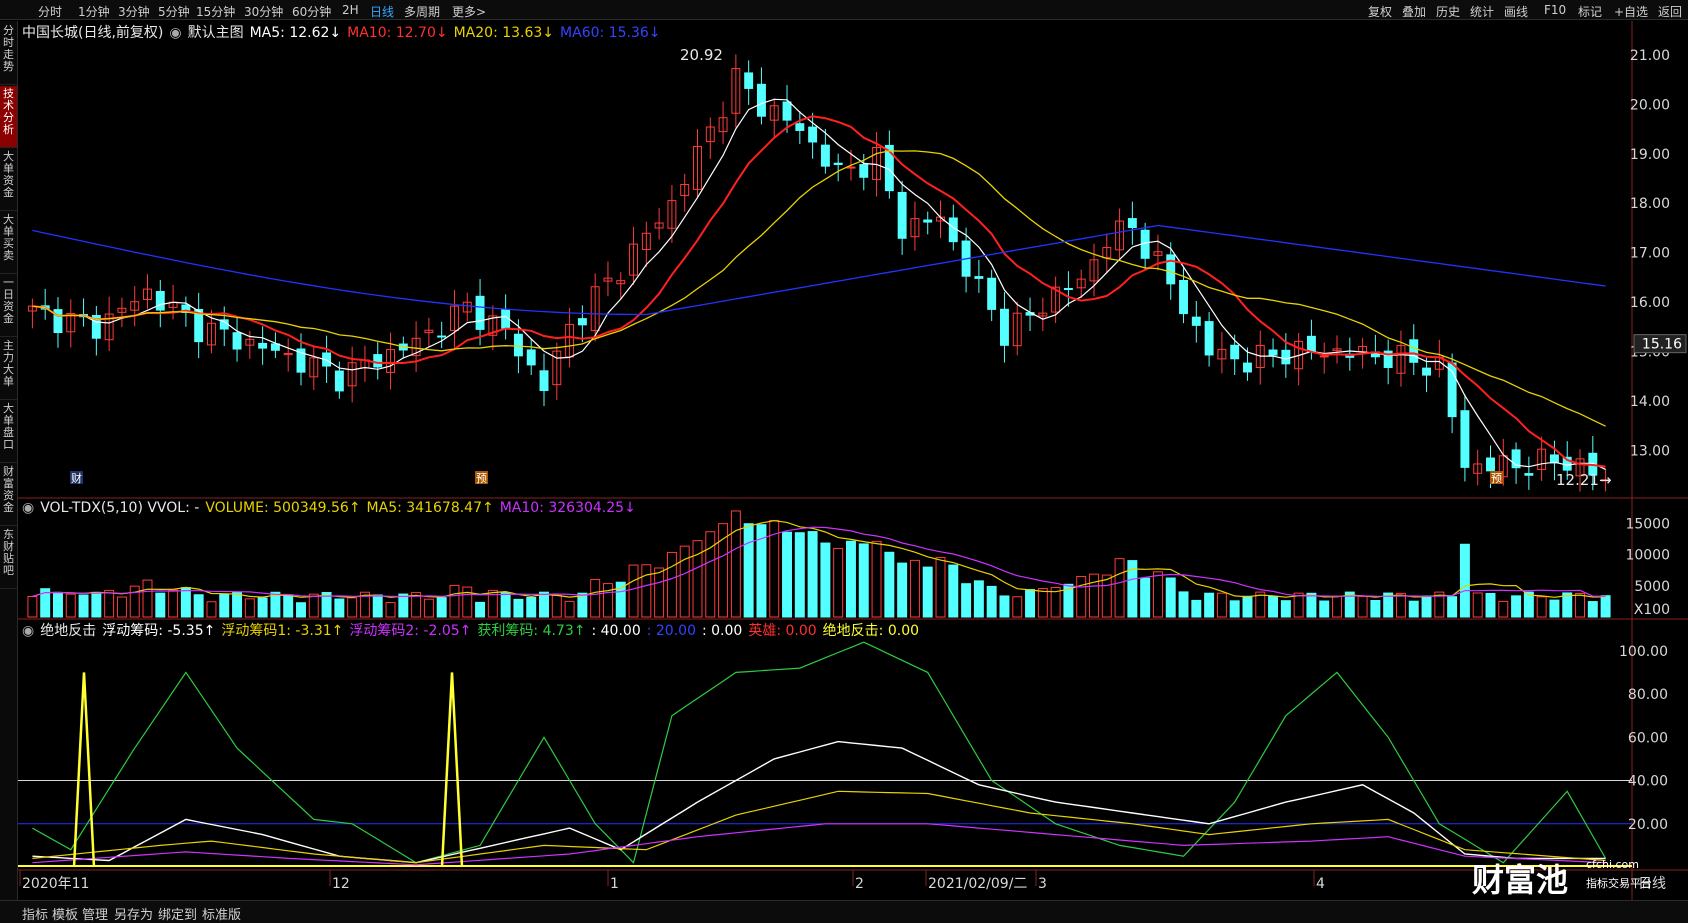 The height and width of the screenshot is (923, 1688). What do you see at coordinates (1650, 254) in the screenshot?
I see `price-tick-label: 17.00` at bounding box center [1650, 254].